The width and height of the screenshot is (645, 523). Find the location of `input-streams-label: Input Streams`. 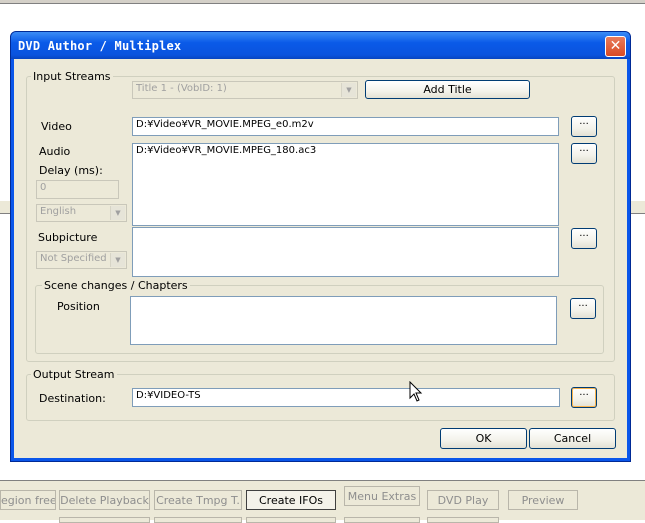

input-streams-label: Input Streams is located at coordinates (72, 76).